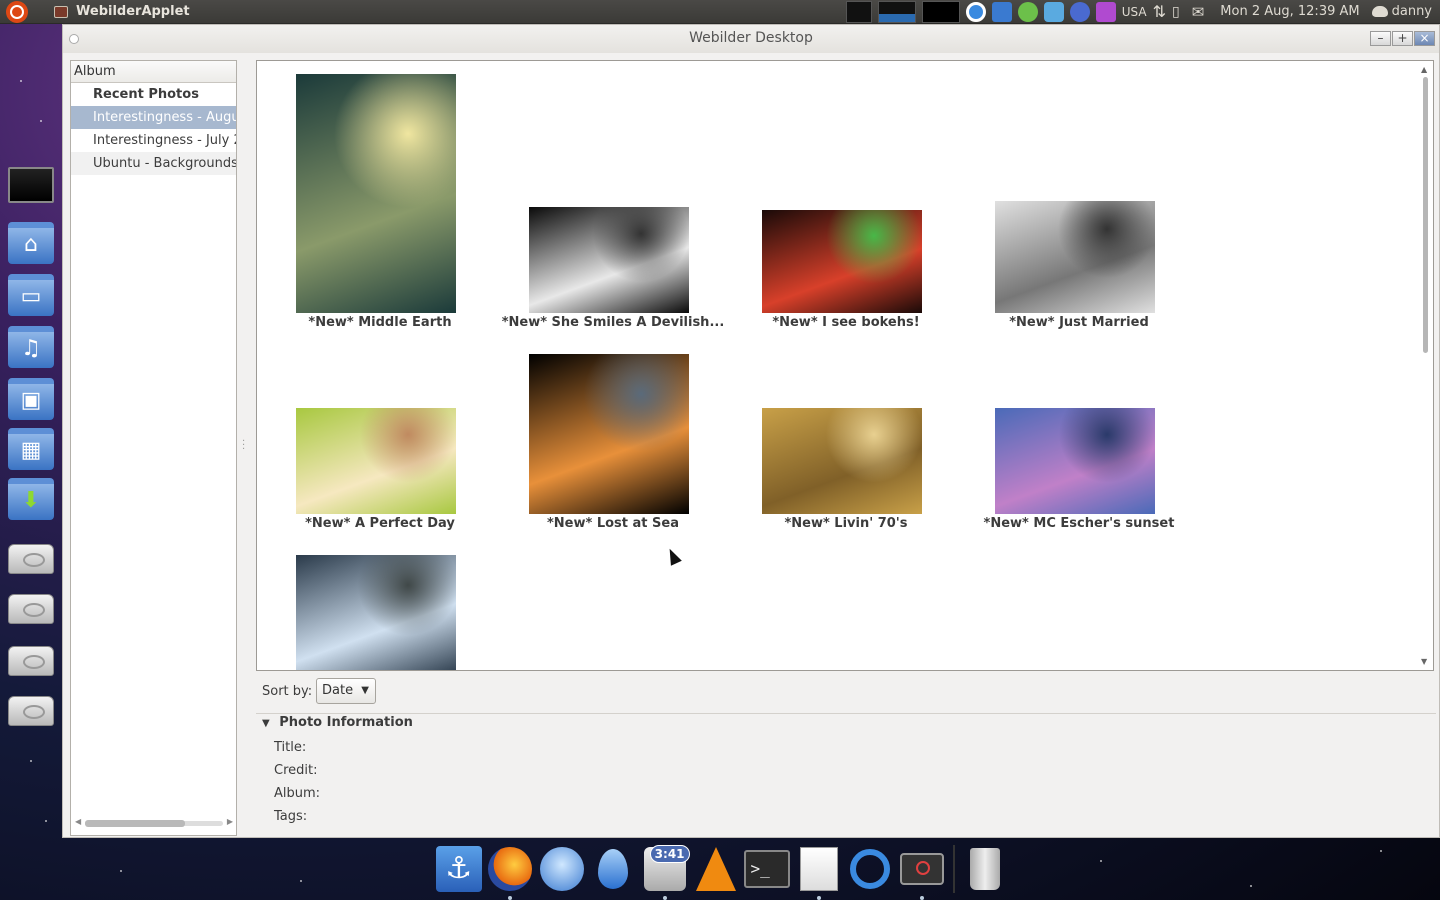  Describe the element at coordinates (31, 295) in the screenshot. I see `documents-folder-icon: ▭` at that location.